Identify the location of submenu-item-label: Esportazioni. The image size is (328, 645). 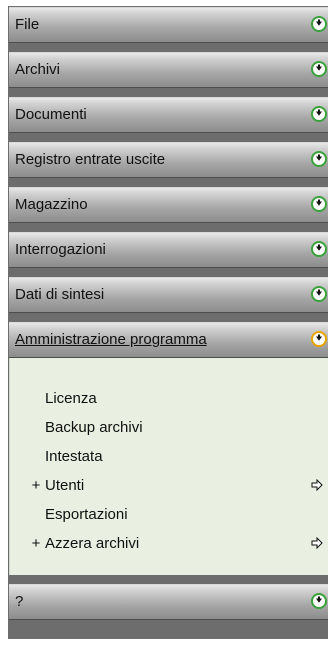
(86, 514).